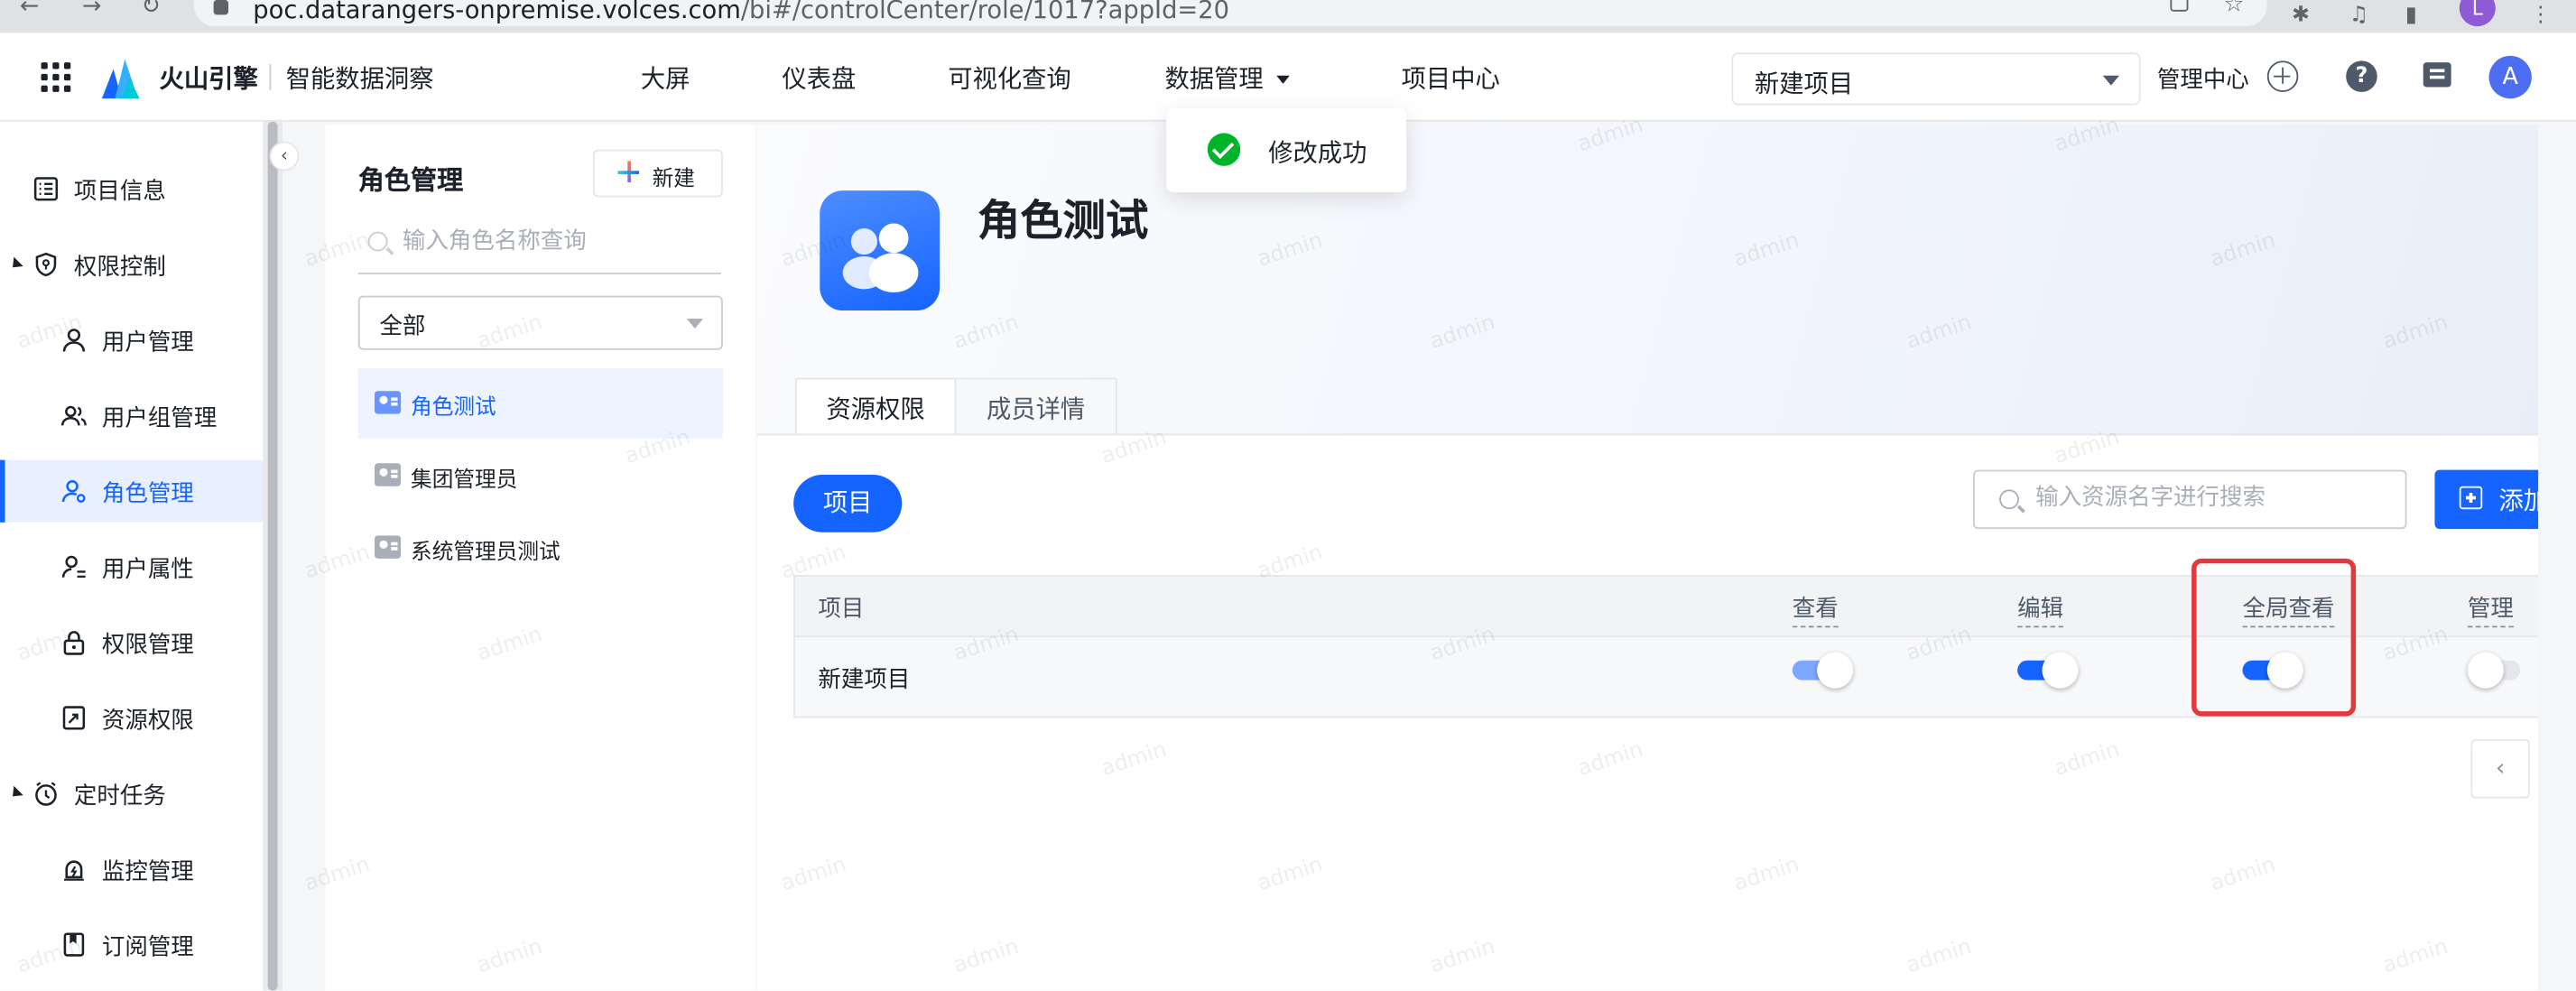 This screenshot has width=2576, height=991. I want to click on sidebar-item-monitor-management: 监控管理, so click(131, 869).